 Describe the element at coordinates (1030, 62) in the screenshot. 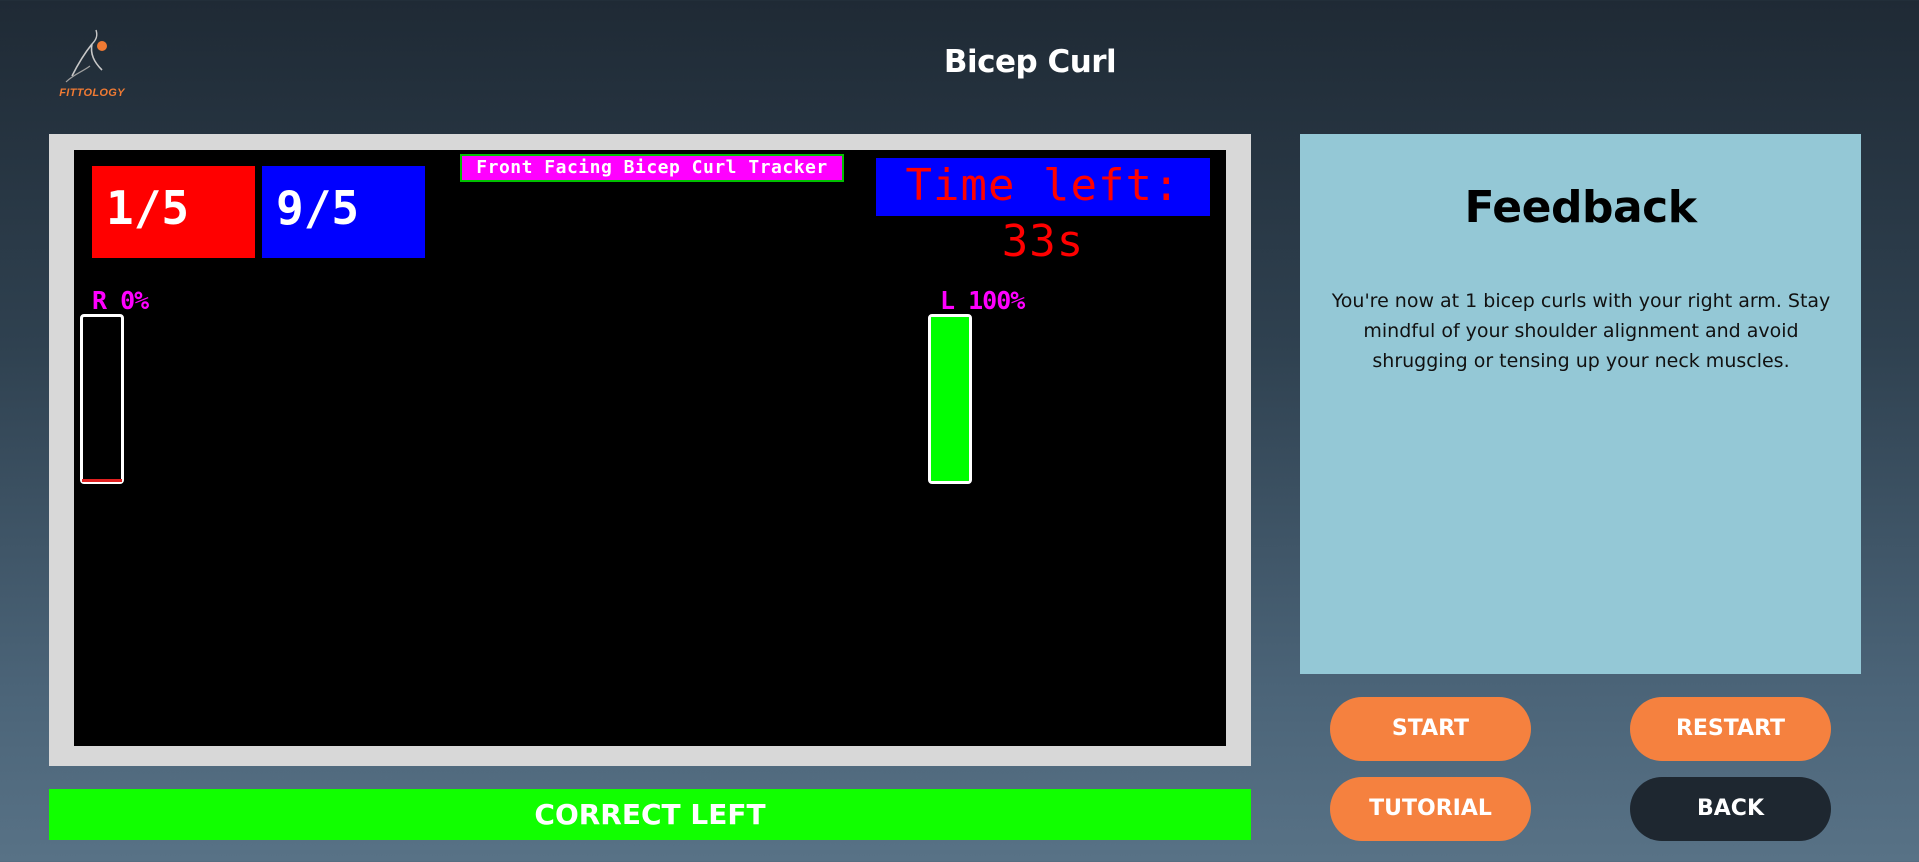

I see `page-title: Bicep Curl` at that location.